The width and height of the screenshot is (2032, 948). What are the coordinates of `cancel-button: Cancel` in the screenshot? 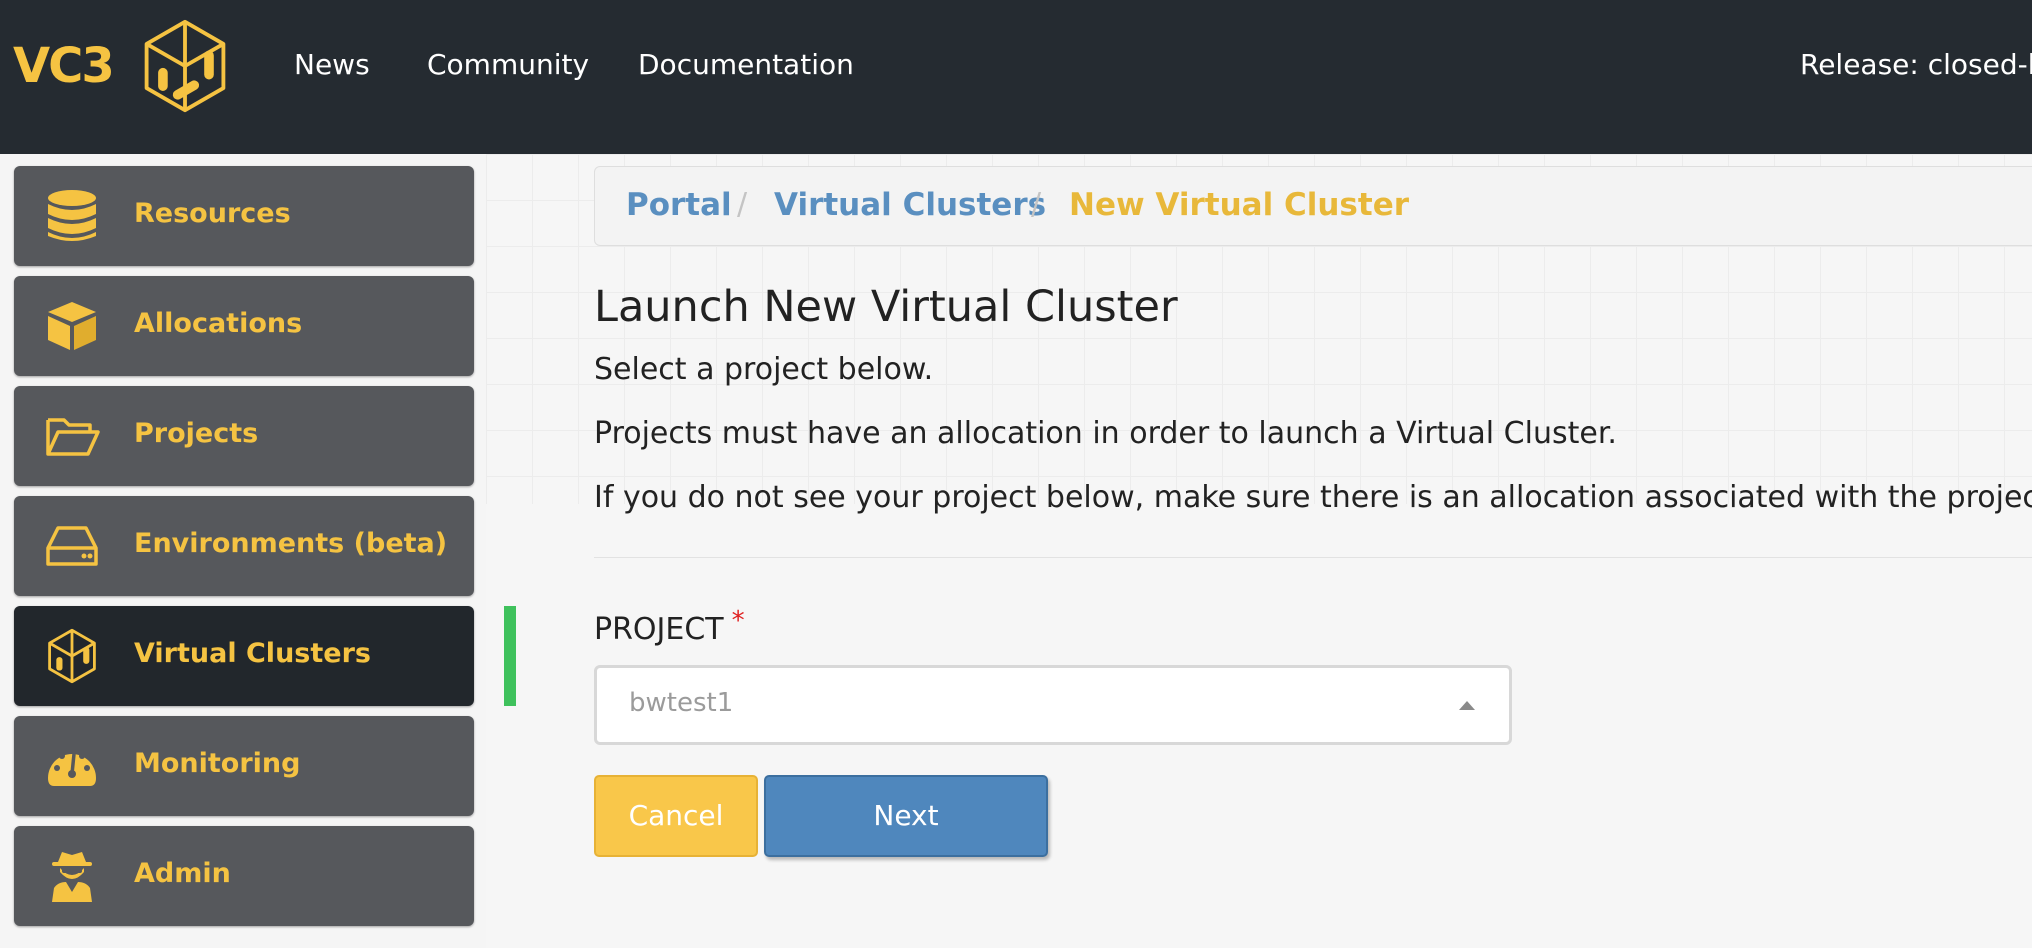 It's located at (676, 816).